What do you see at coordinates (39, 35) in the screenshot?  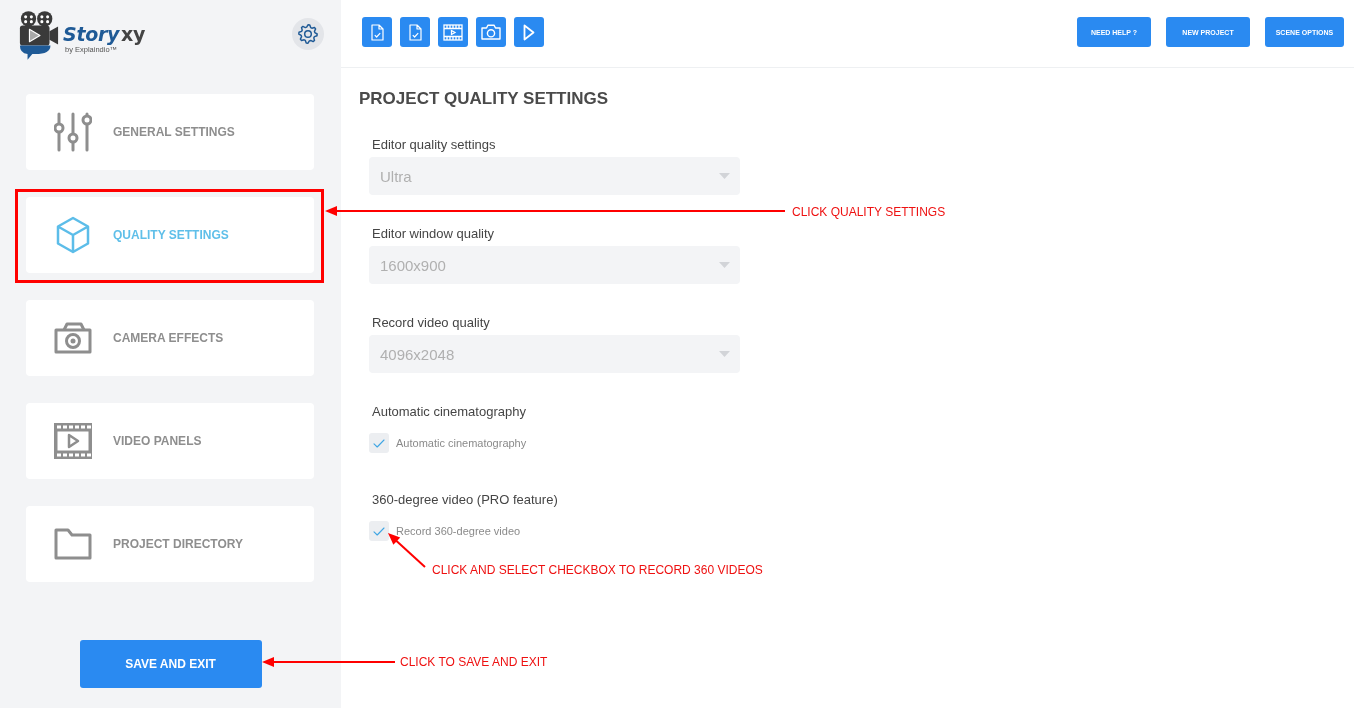 I see `logo-icon` at bounding box center [39, 35].